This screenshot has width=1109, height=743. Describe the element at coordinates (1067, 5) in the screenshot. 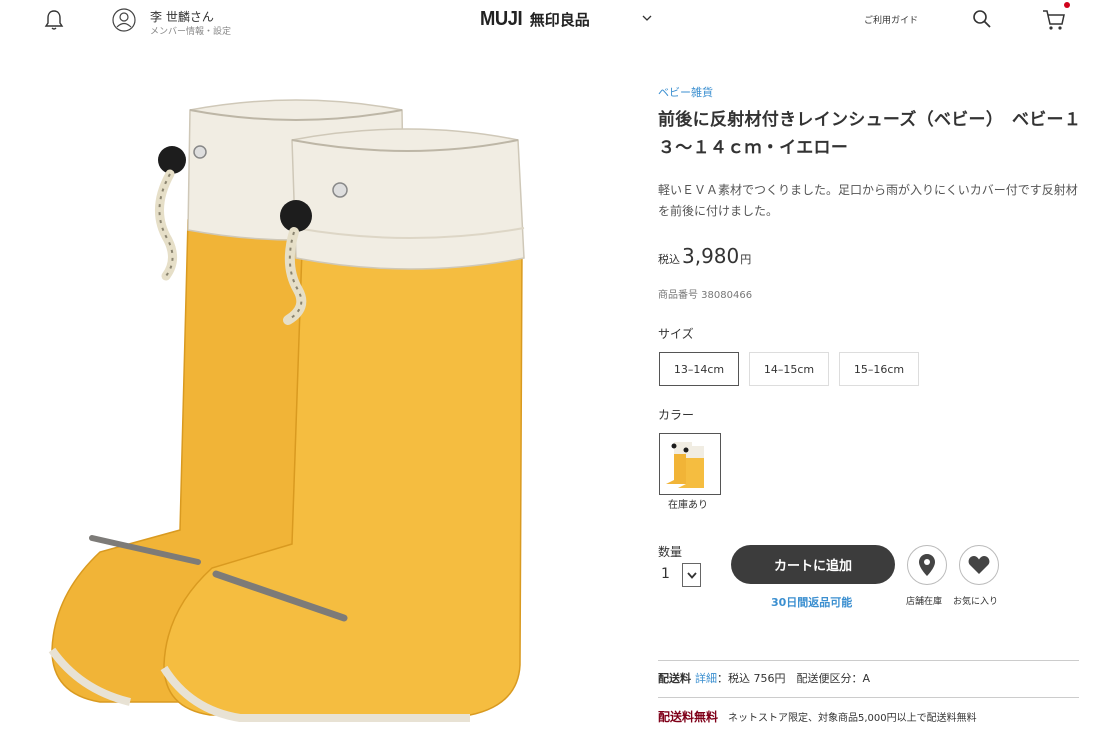

I see `cart-notification-dot` at that location.